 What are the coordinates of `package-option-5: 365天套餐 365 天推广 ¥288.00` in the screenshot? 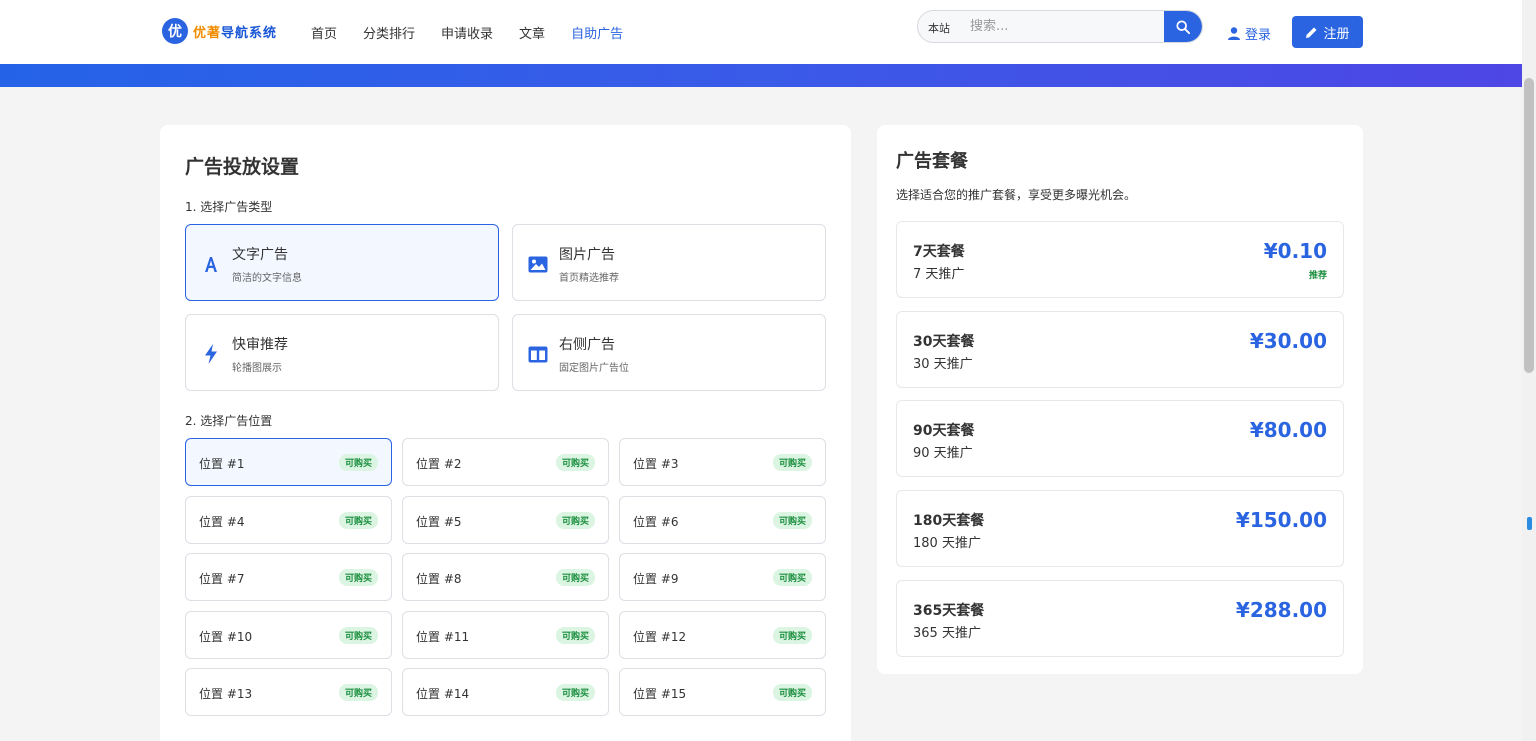 It's located at (1120, 618).